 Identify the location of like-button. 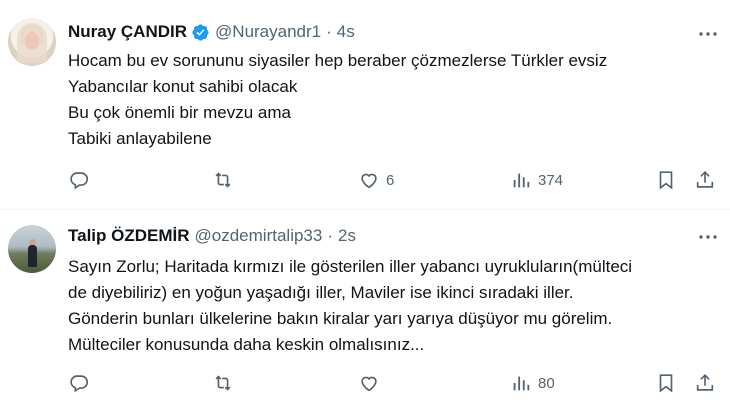
(372, 383).